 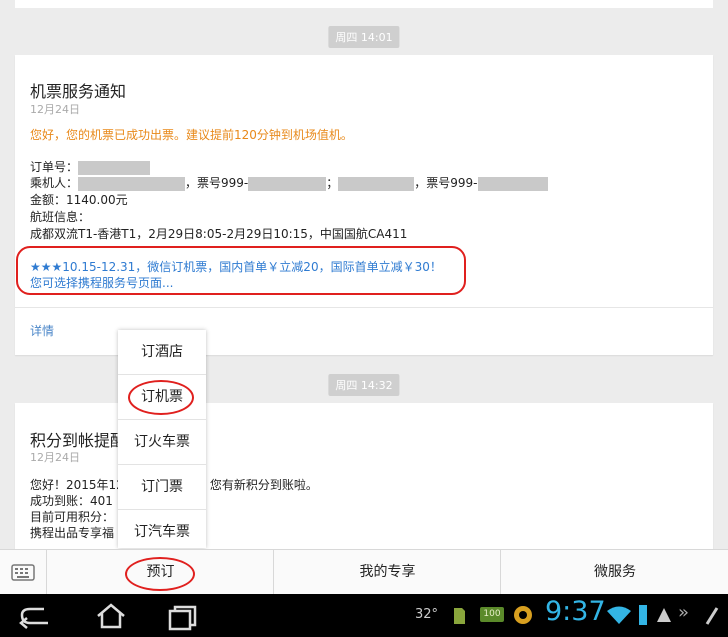 What do you see at coordinates (427, 614) in the screenshot?
I see `temperature-readout: 32°` at bounding box center [427, 614].